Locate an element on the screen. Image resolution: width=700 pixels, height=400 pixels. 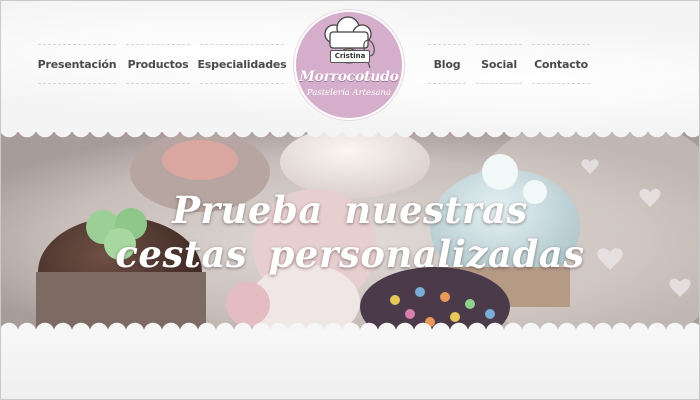
logo-subtitle: Pastelería Artesana is located at coordinates (349, 93).